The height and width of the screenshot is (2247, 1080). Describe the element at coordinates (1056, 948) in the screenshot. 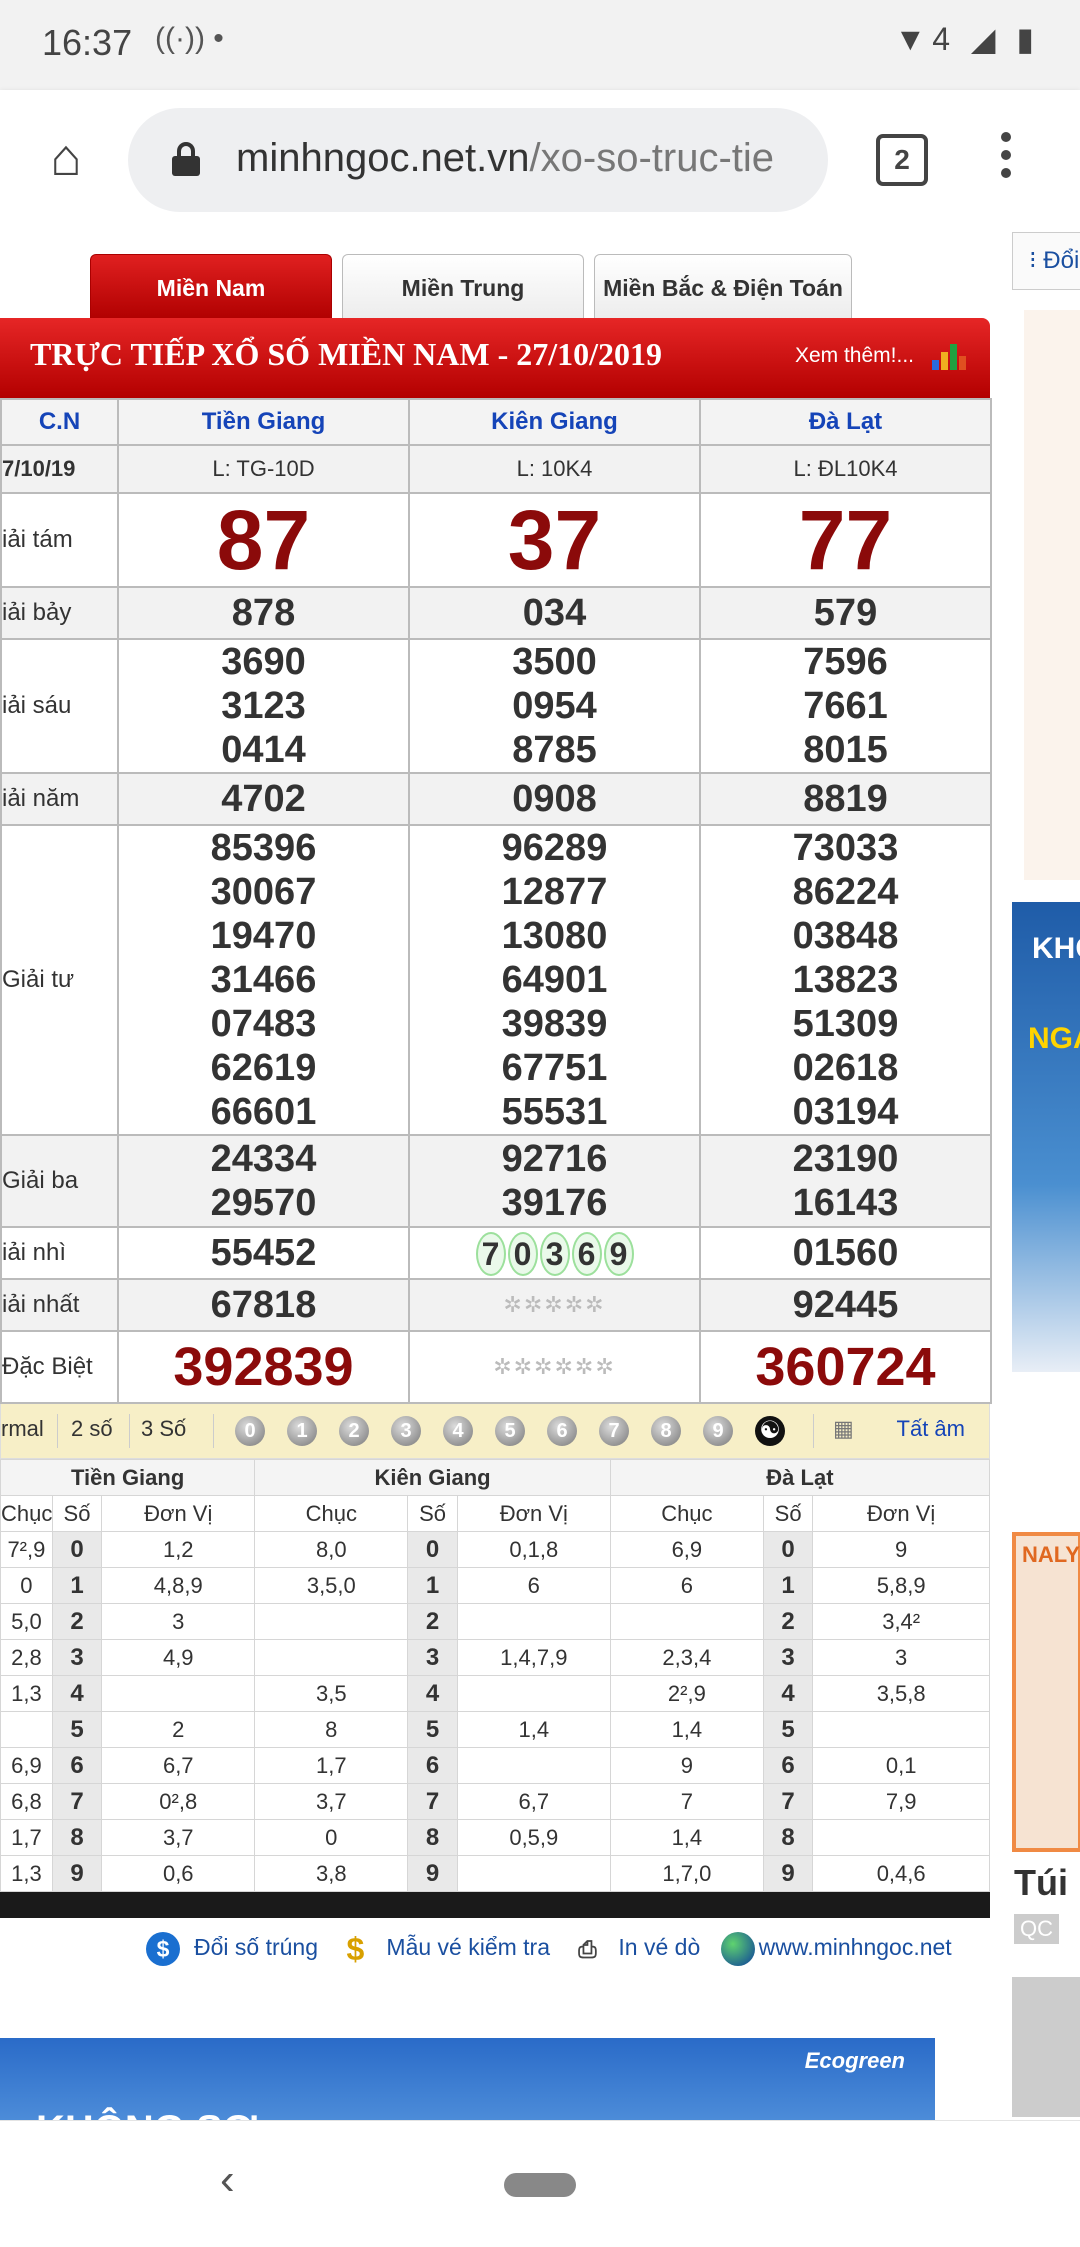

I see `side-ad-text1: KHC` at that location.